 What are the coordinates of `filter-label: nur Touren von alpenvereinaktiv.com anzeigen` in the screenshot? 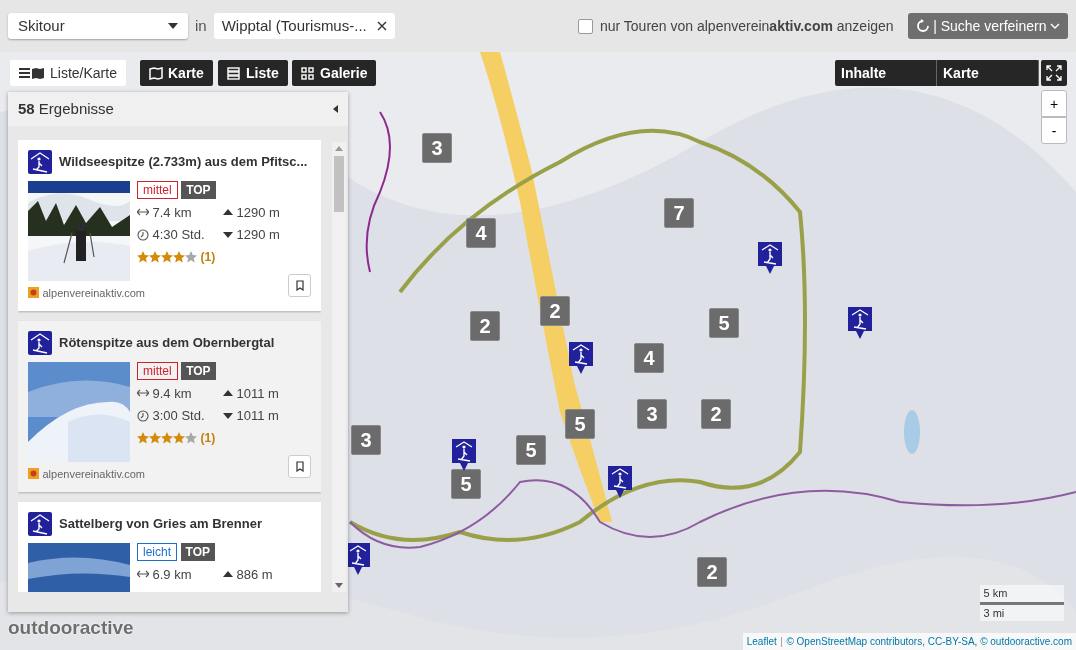 It's located at (746, 26).